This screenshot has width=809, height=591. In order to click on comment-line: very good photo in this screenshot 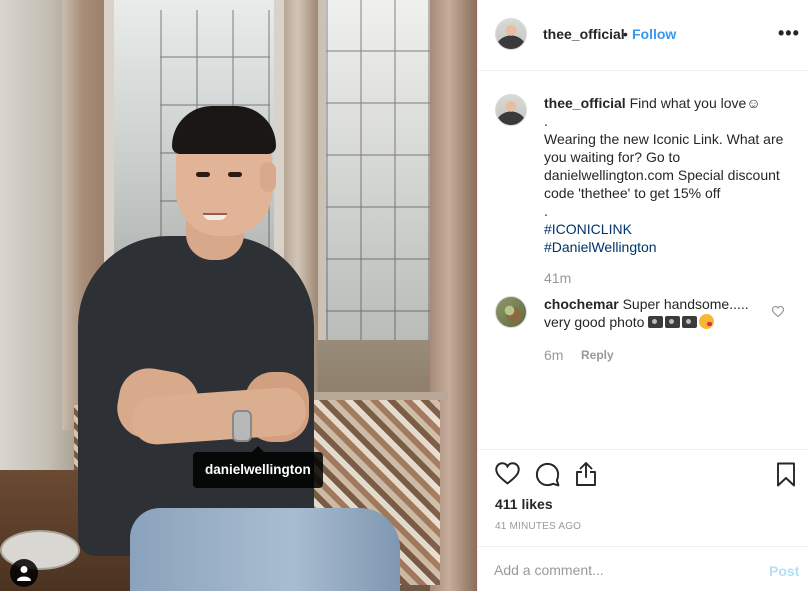, I will do `click(594, 322)`.